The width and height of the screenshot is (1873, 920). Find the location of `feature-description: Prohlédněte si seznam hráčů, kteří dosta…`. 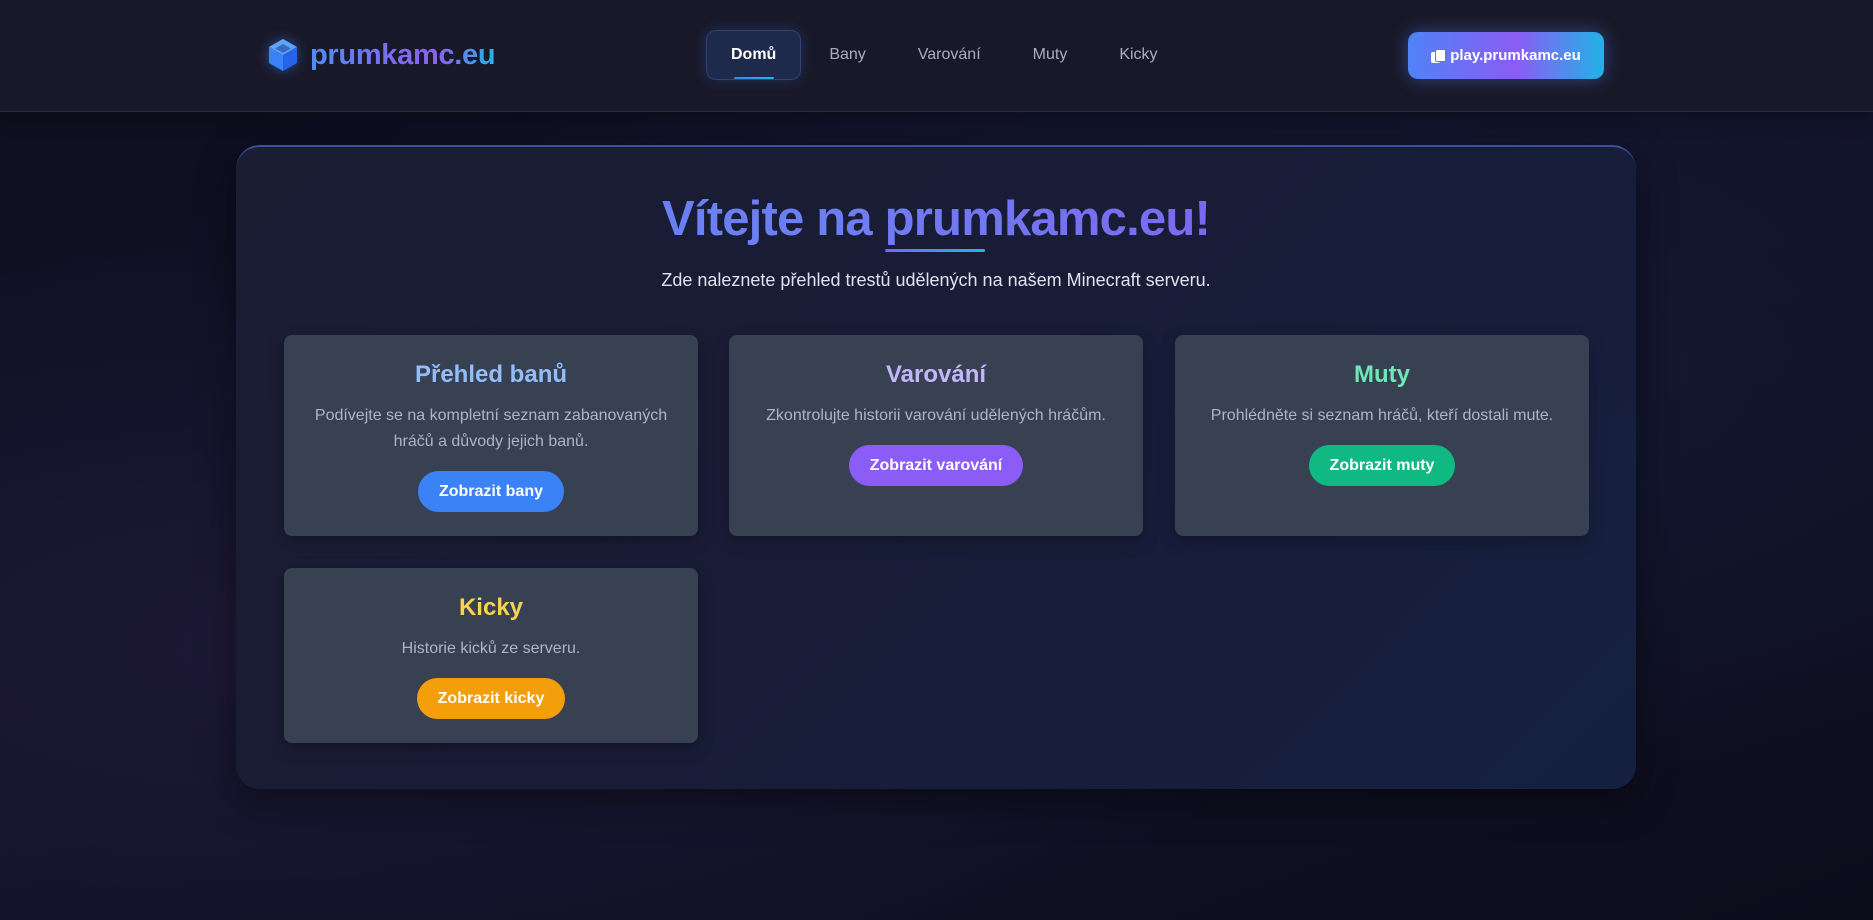

feature-description: Prohlédněte si seznam hráčů, kteří dosta… is located at coordinates (1382, 415).